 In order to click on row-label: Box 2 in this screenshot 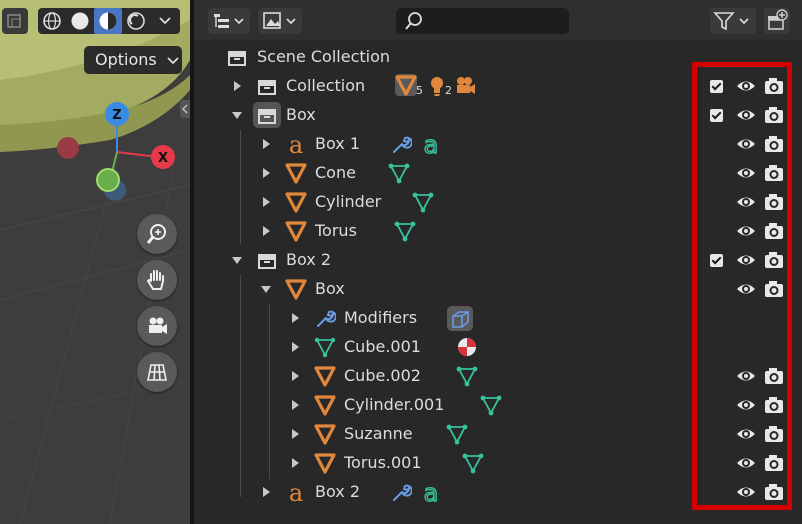, I will do `click(309, 259)`.